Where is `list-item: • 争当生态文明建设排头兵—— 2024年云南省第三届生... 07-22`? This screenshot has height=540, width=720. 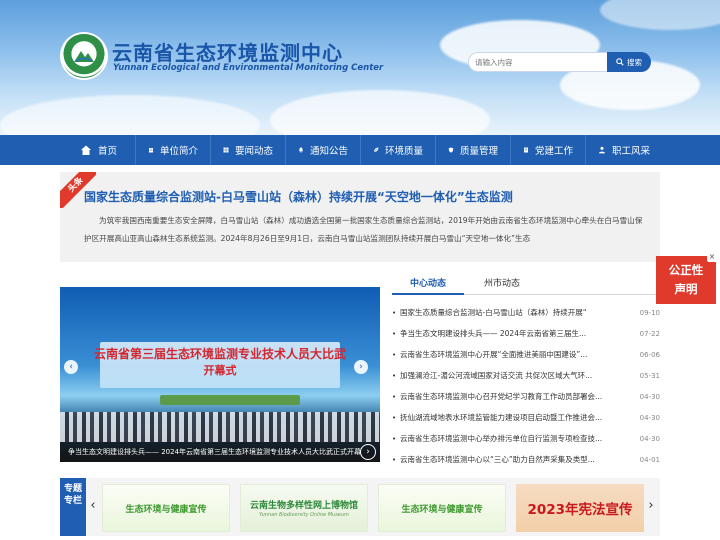 list-item: • 争当生态文明建设排头兵—— 2024年云南省第三届生... 07-22 is located at coordinates (526, 333).